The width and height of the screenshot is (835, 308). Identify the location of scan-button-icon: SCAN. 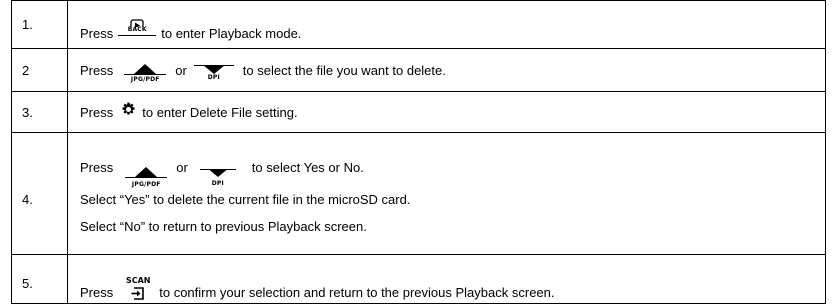
(138, 288).